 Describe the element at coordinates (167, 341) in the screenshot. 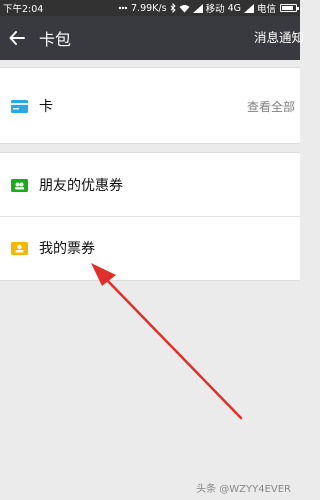

I see `annotation-arrow` at that location.